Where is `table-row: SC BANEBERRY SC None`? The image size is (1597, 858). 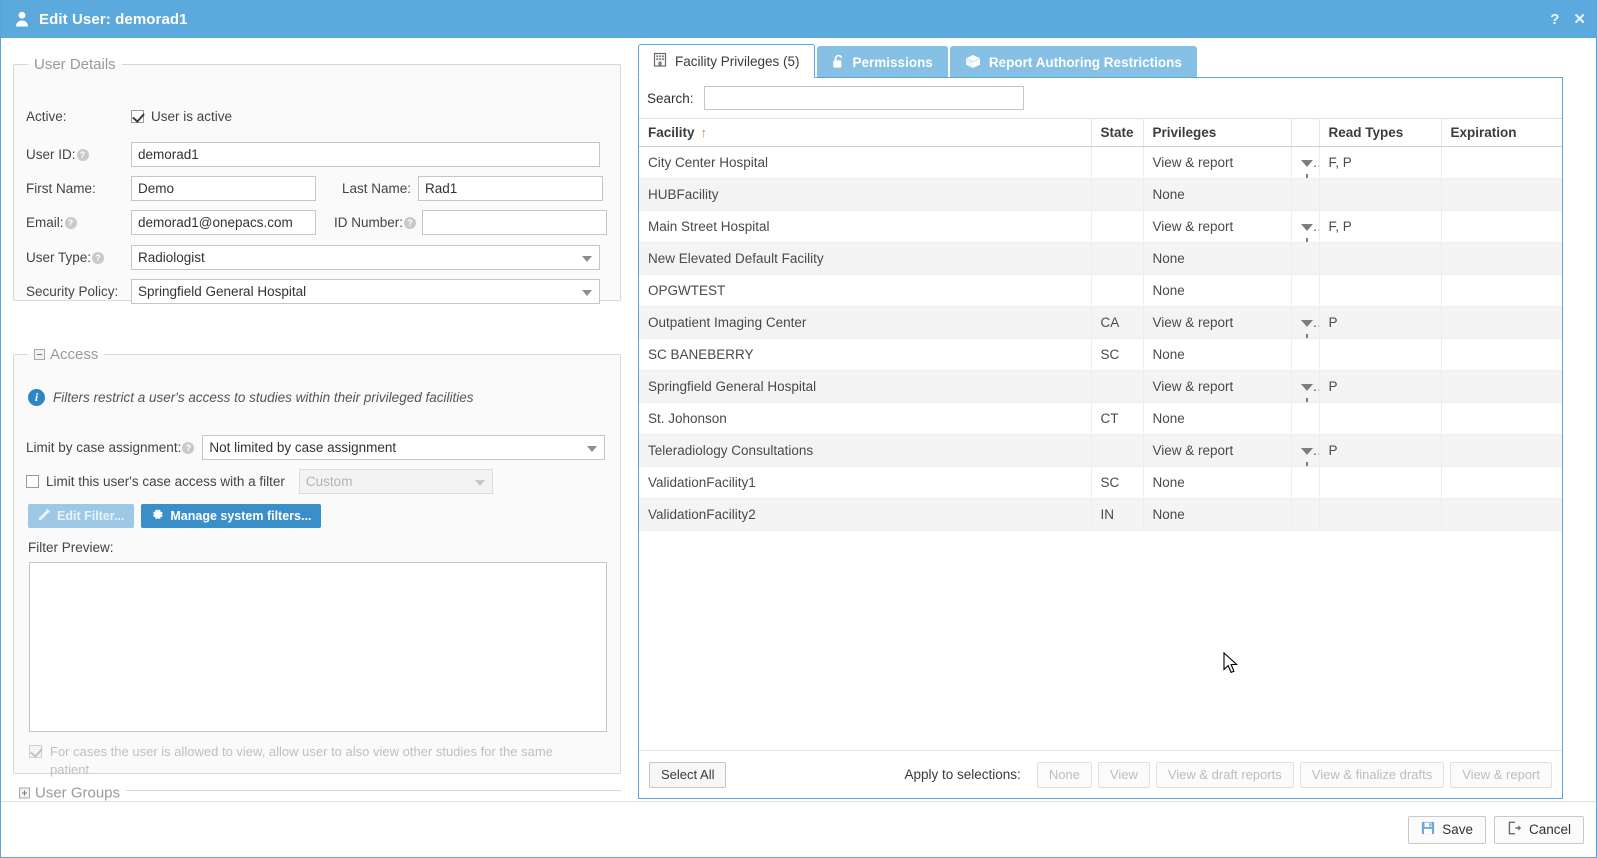 table-row: SC BANEBERRY SC None is located at coordinates (1100, 354).